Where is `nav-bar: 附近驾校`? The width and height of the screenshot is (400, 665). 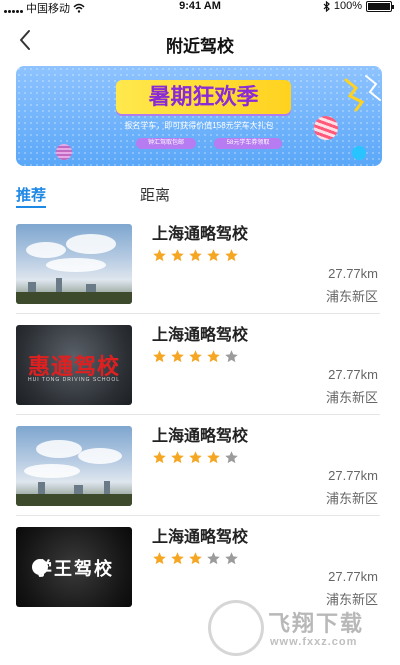 nav-bar: 附近驾校 is located at coordinates (200, 42).